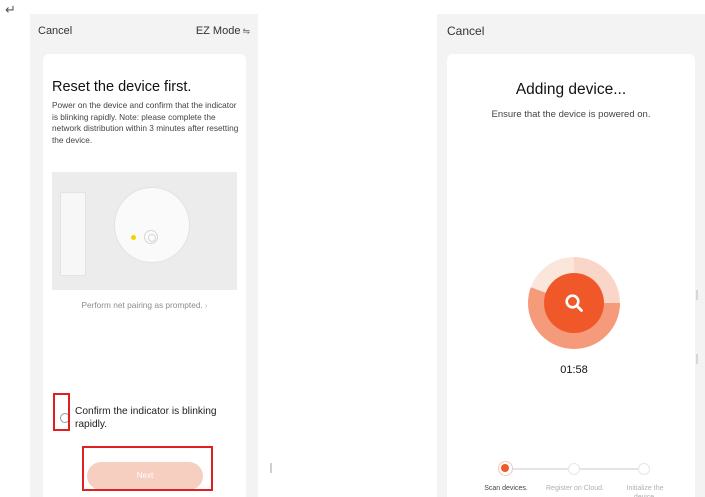  Describe the element at coordinates (575, 488) in the screenshot. I see `step-label-register: Register on Cloud.` at that location.